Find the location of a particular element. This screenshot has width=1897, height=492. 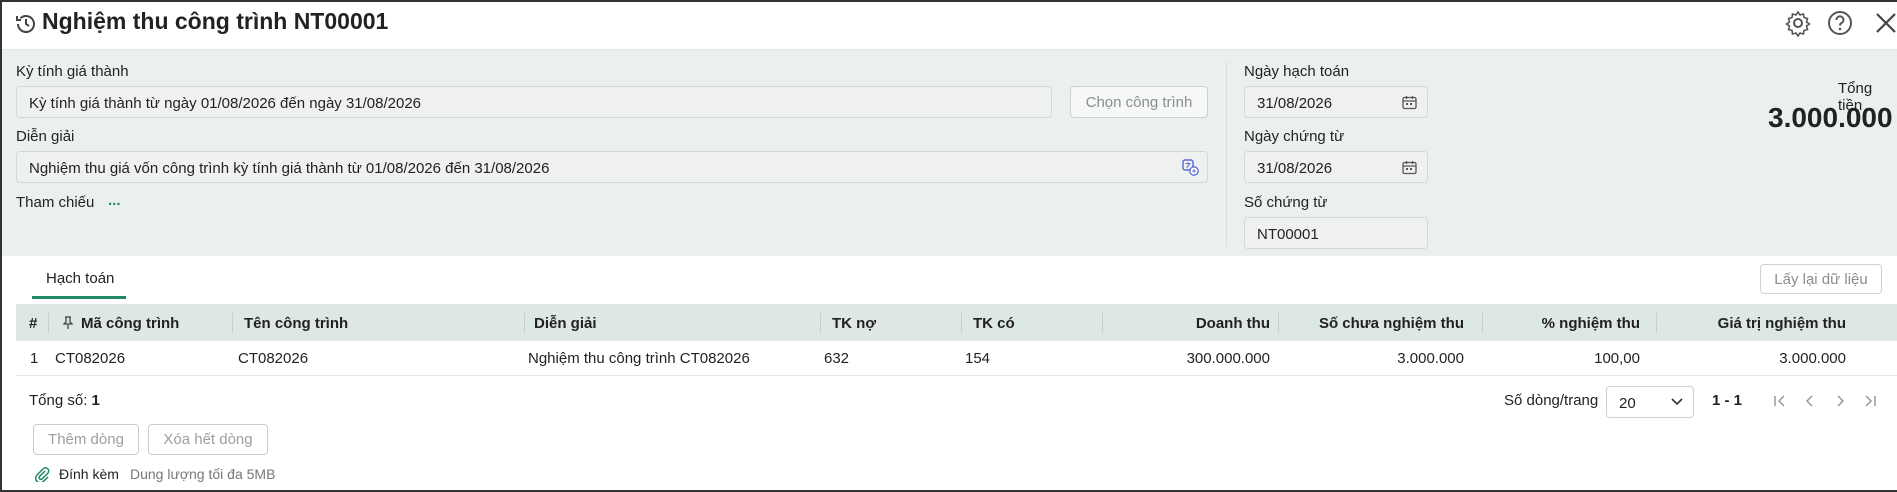

prev-page-icon is located at coordinates (1810, 401).